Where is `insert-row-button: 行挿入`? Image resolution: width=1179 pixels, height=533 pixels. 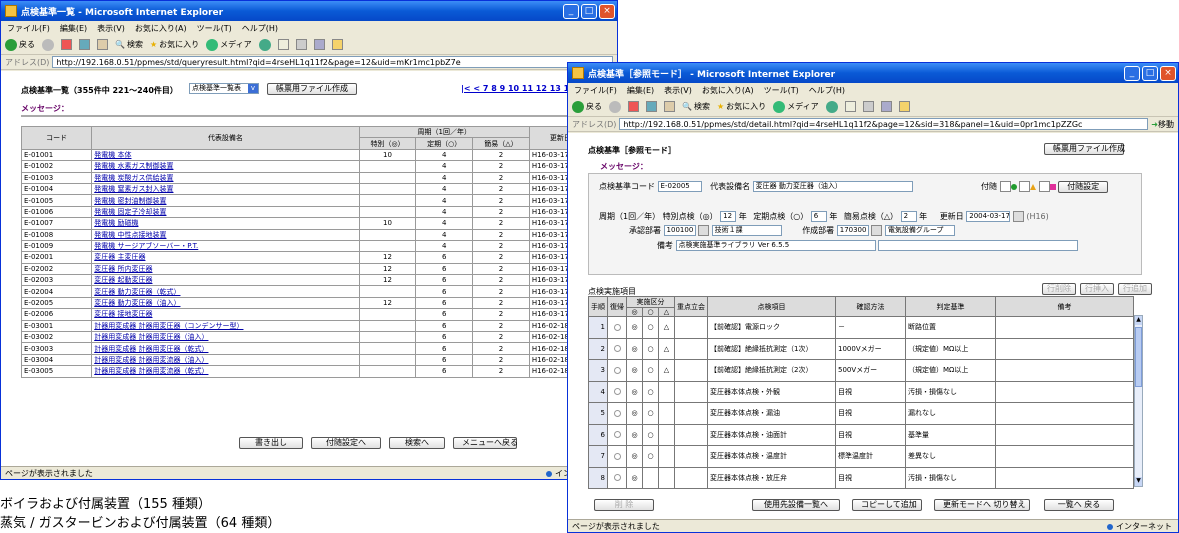
insert-row-button: 行挿入 is located at coordinates (1097, 289).